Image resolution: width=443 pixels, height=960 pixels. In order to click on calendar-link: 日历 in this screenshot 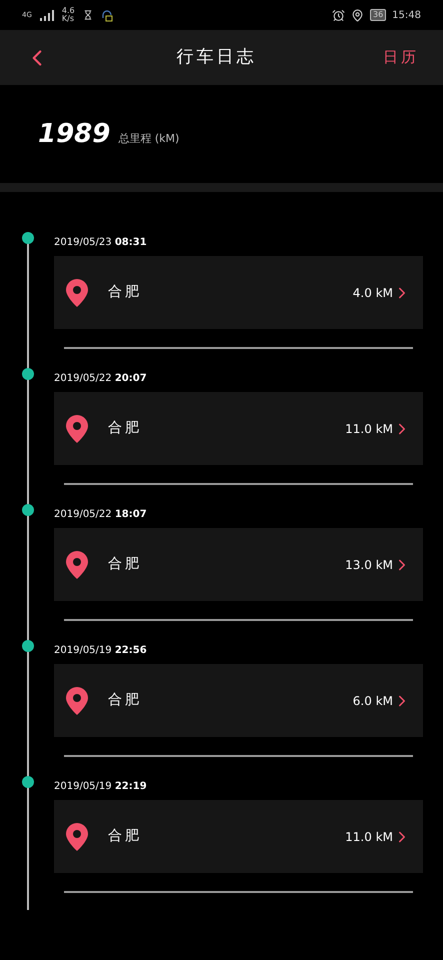, I will do `click(401, 57)`.